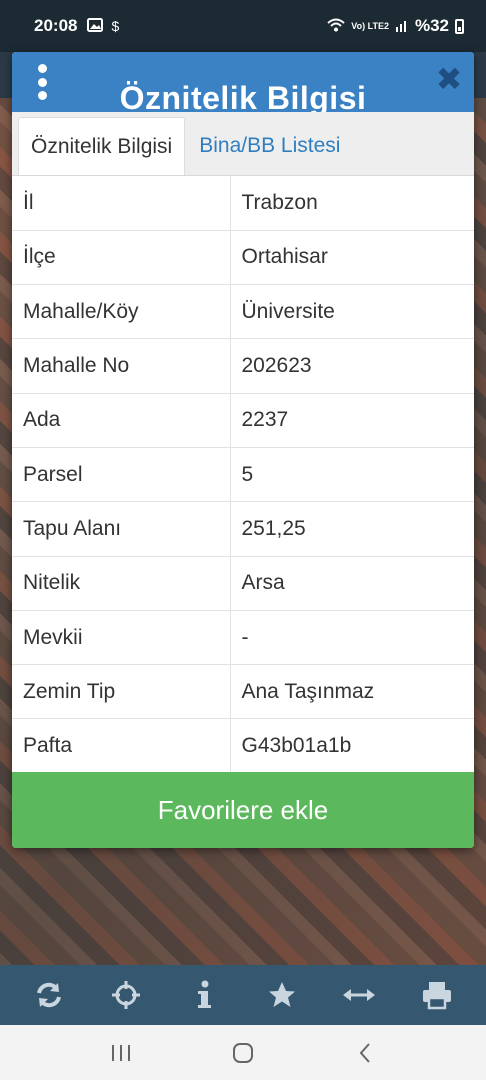 This screenshot has width=486, height=1080. I want to click on attribute-value: G43b01a1b, so click(352, 746).